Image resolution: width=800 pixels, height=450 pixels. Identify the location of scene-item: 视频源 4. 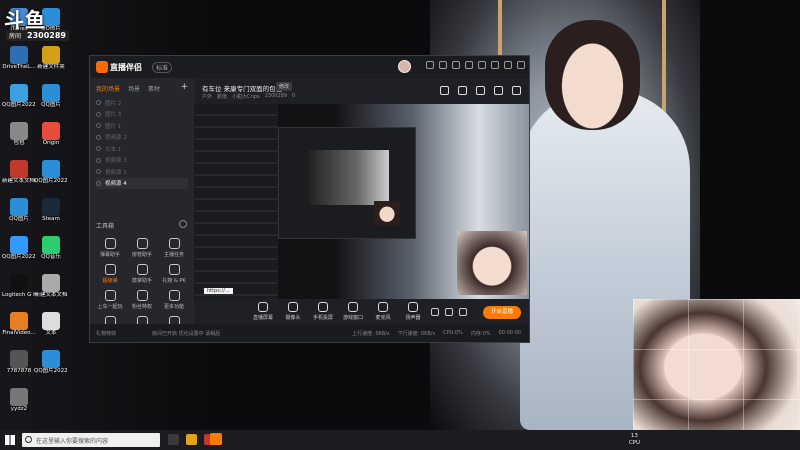
(142, 183).